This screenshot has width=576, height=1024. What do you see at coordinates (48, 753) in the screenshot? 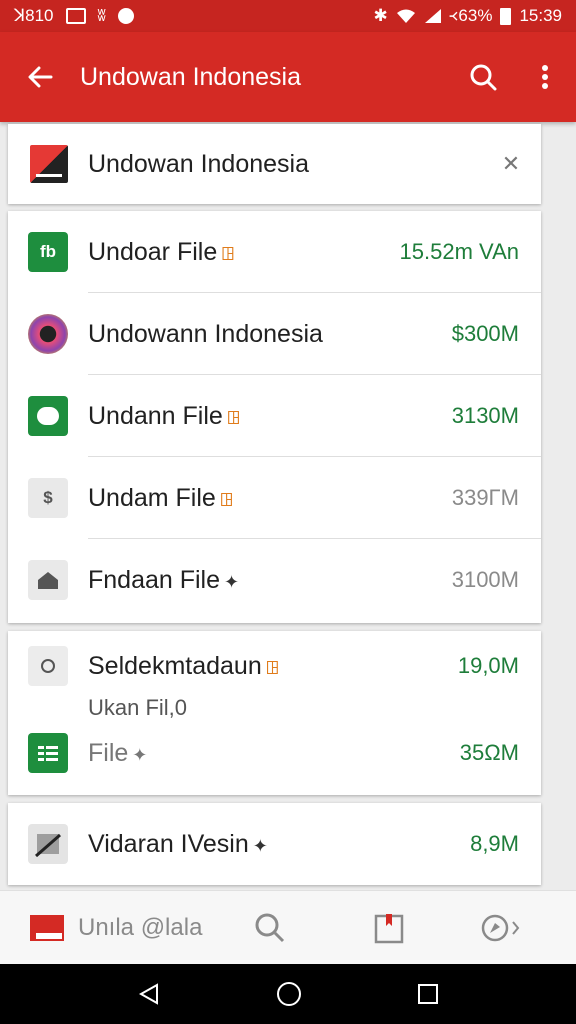
I see `spreadsheet-icon` at bounding box center [48, 753].